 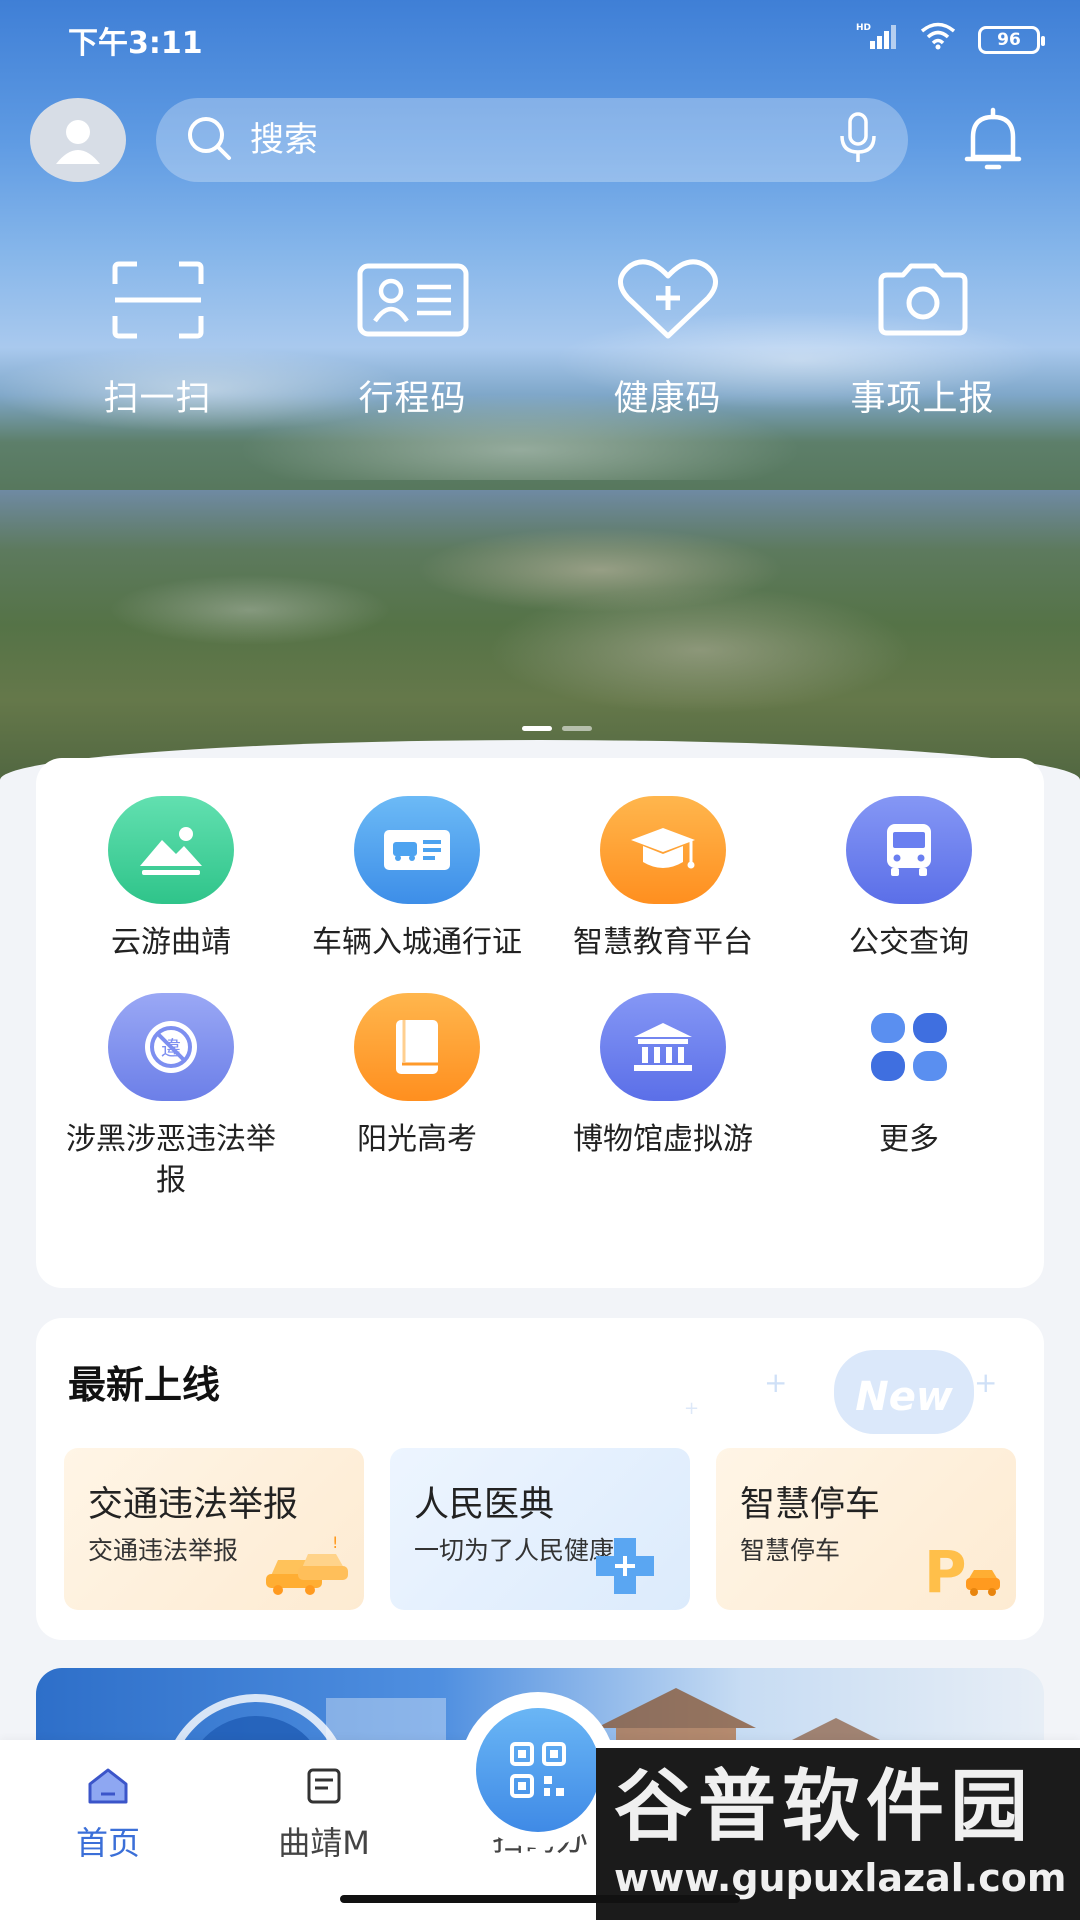 What do you see at coordinates (417, 1047) in the screenshot?
I see `book-icon` at bounding box center [417, 1047].